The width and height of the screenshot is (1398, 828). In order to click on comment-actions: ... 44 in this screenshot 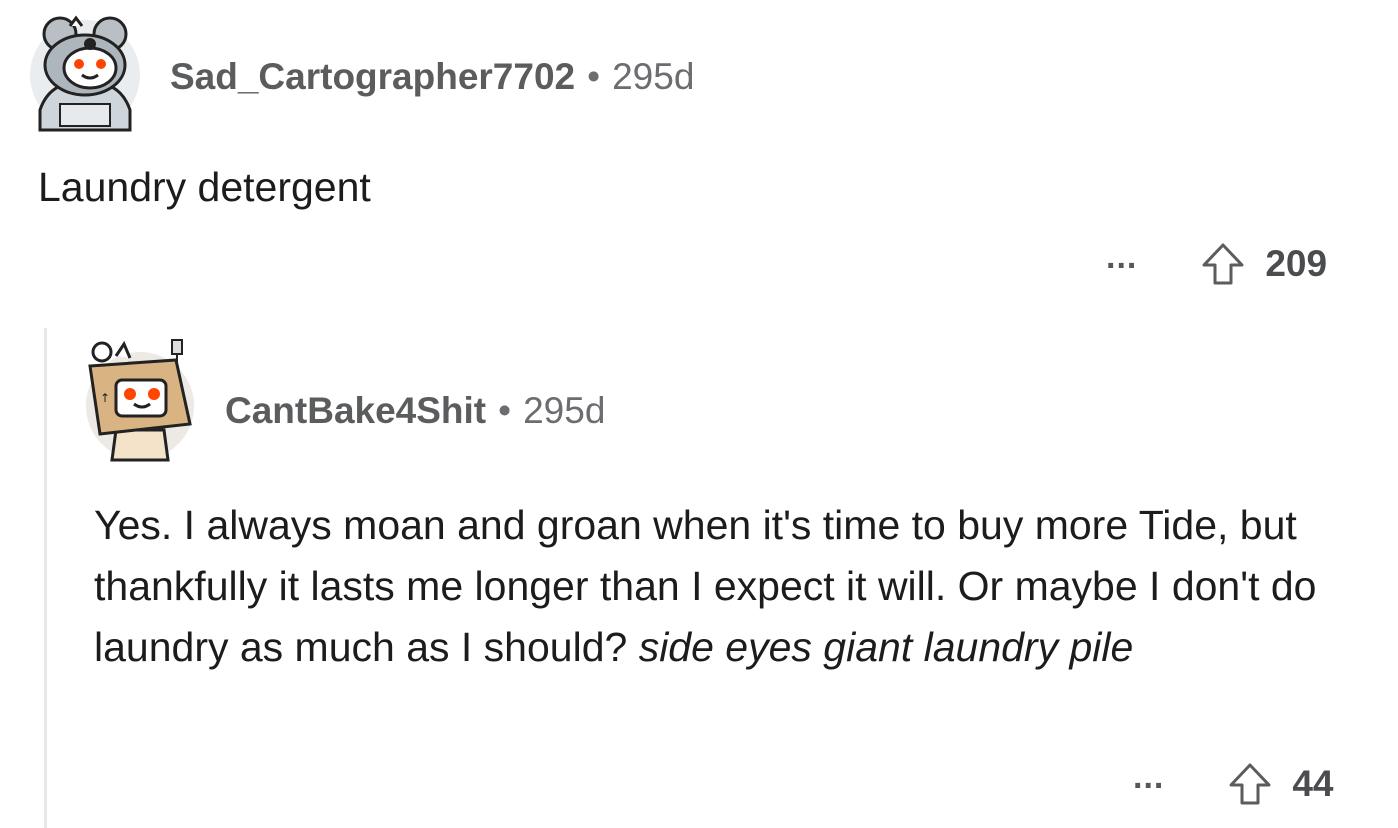, I will do `click(1233, 784)`.